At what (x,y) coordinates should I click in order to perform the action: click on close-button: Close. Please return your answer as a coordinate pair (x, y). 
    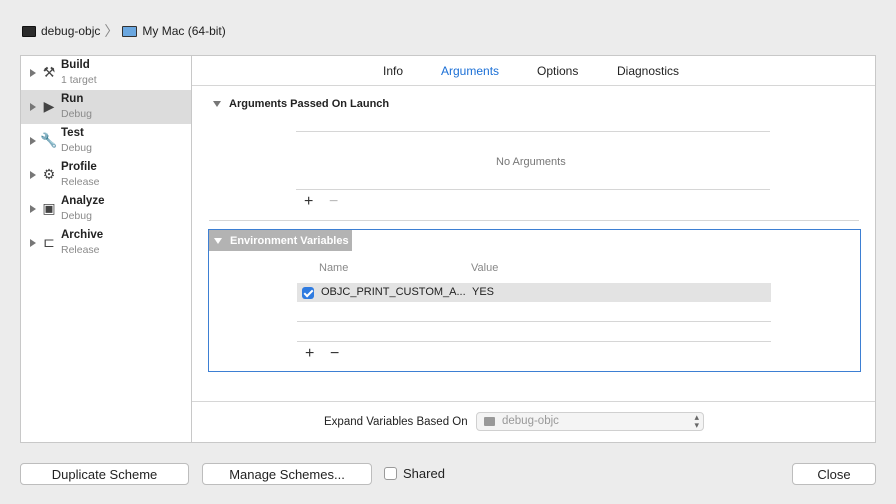
    Looking at the image, I should click on (834, 474).